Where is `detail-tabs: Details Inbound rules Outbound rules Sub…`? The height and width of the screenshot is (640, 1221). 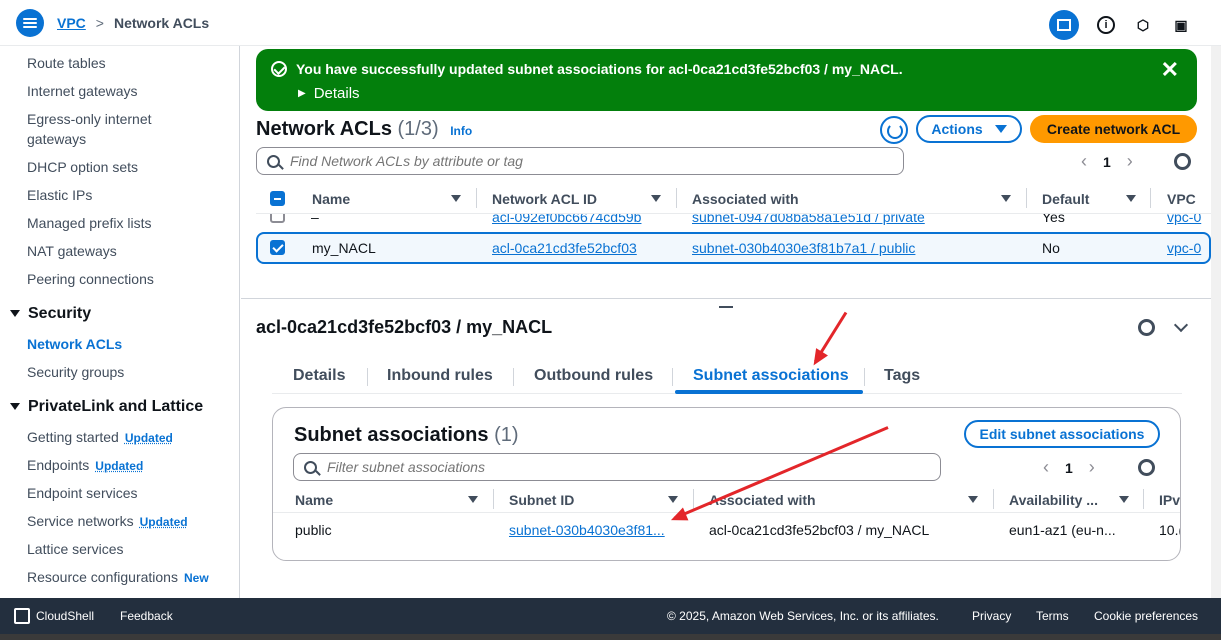 detail-tabs: Details Inbound rules Outbound rules Sub… is located at coordinates (727, 379).